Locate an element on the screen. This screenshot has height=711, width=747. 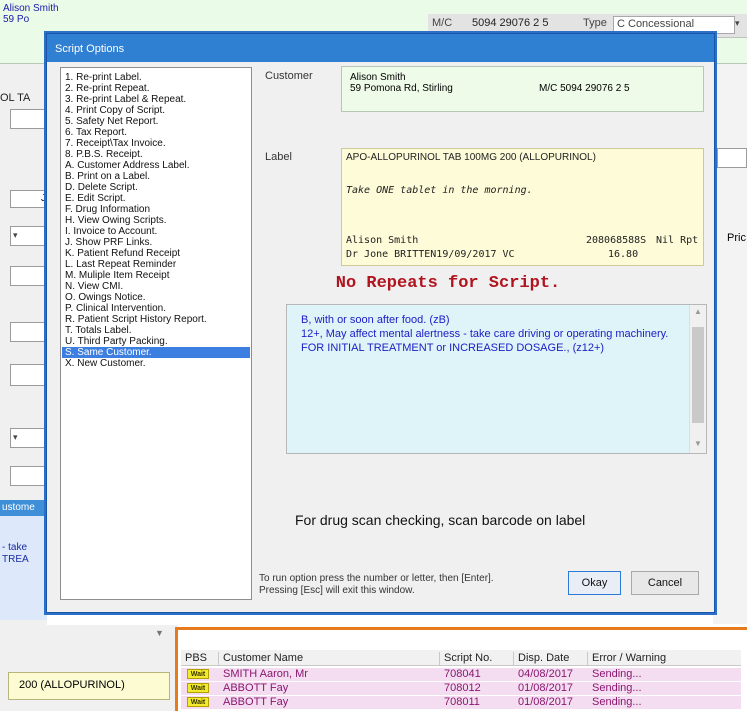
option-receipt-tax-invoice: 7. Receipt\Tax Invoice. is located at coordinates (156, 143).